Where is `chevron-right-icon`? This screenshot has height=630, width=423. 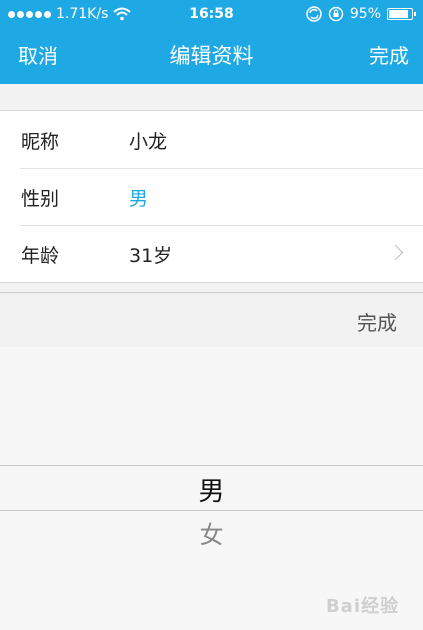 chevron-right-icon is located at coordinates (395, 252).